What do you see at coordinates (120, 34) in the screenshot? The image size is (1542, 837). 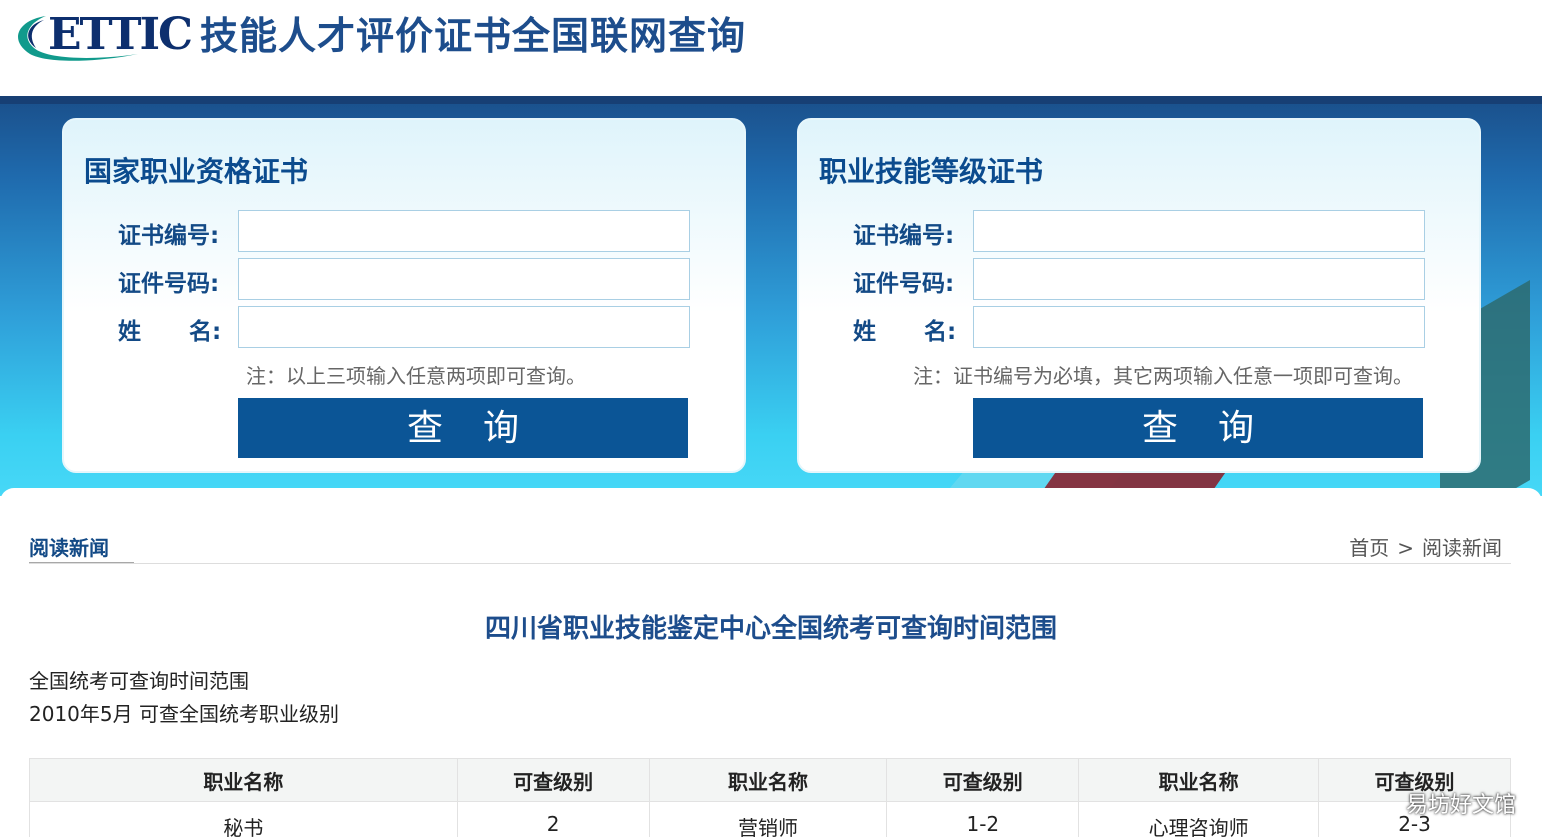 I see `logo-text: ETTIC` at bounding box center [120, 34].